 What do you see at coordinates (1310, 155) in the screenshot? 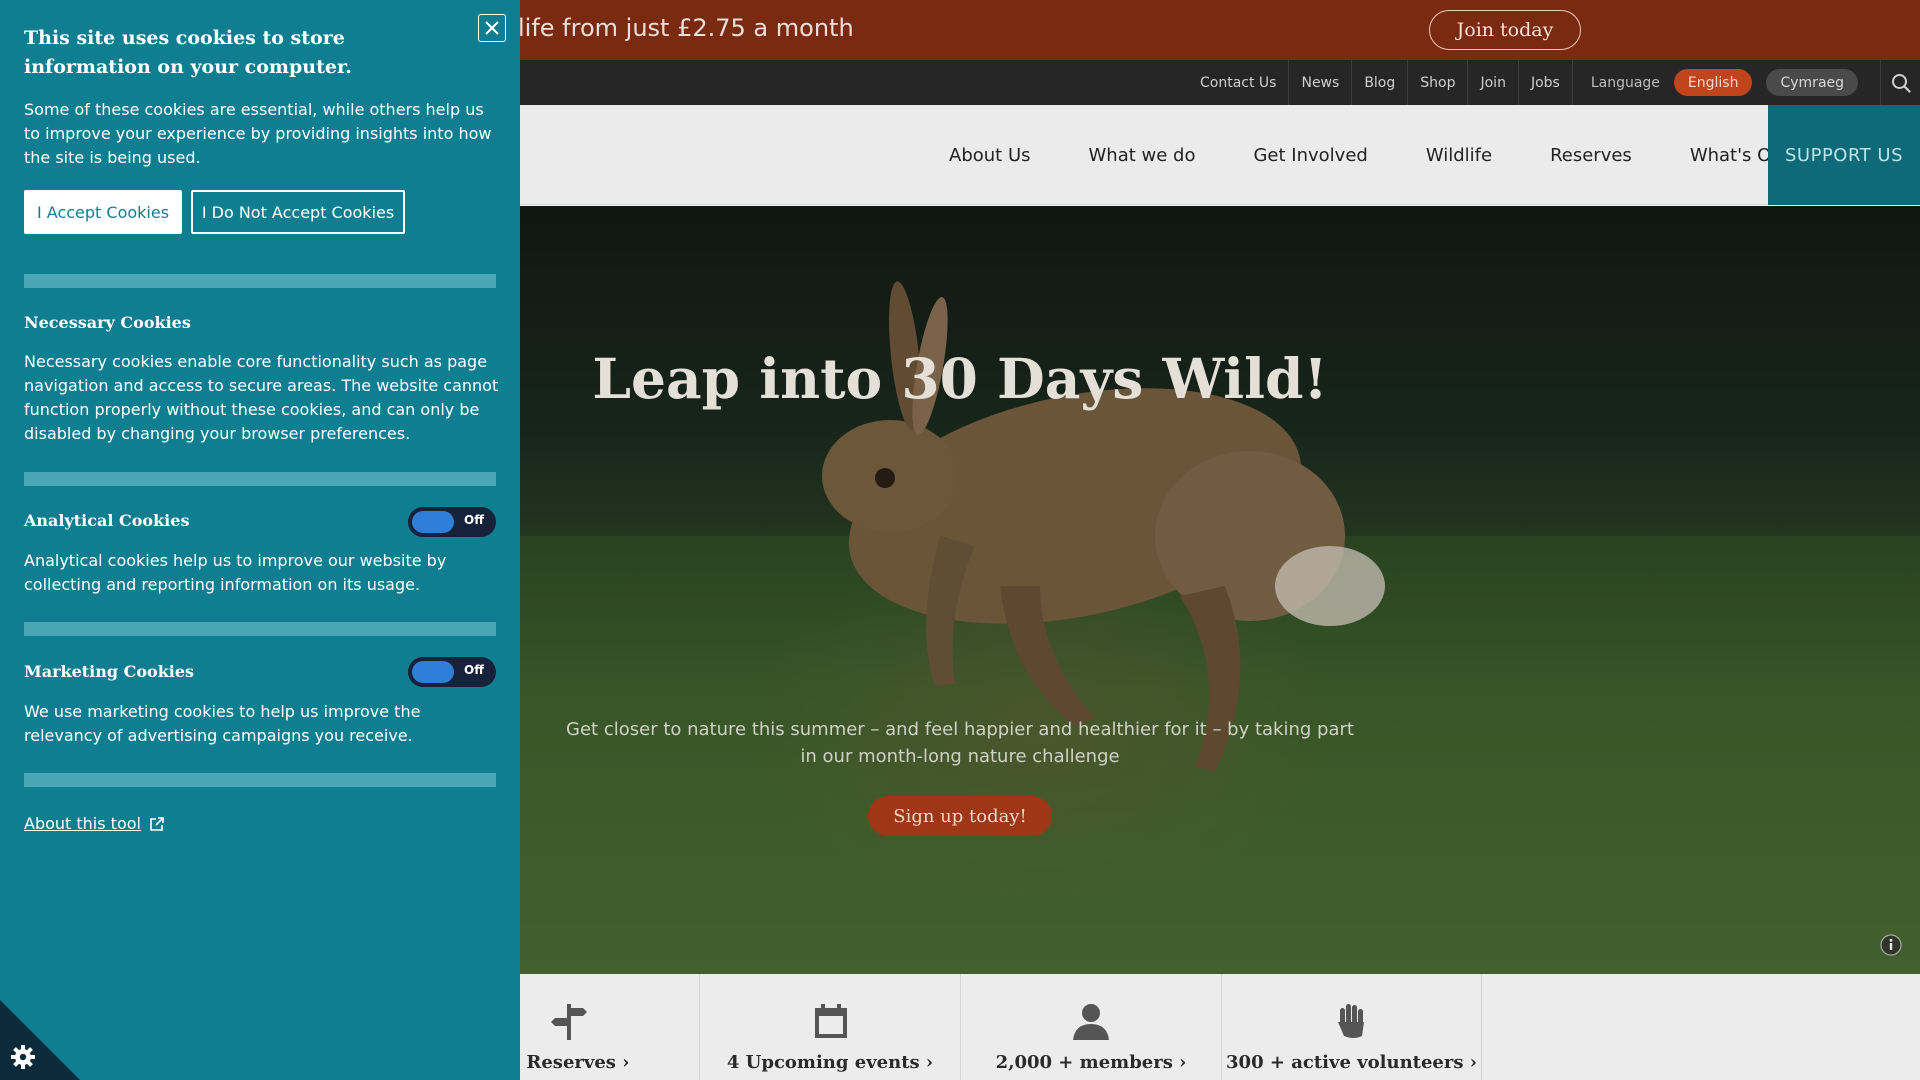
I see `nav-get-involved: Get Involved` at bounding box center [1310, 155].